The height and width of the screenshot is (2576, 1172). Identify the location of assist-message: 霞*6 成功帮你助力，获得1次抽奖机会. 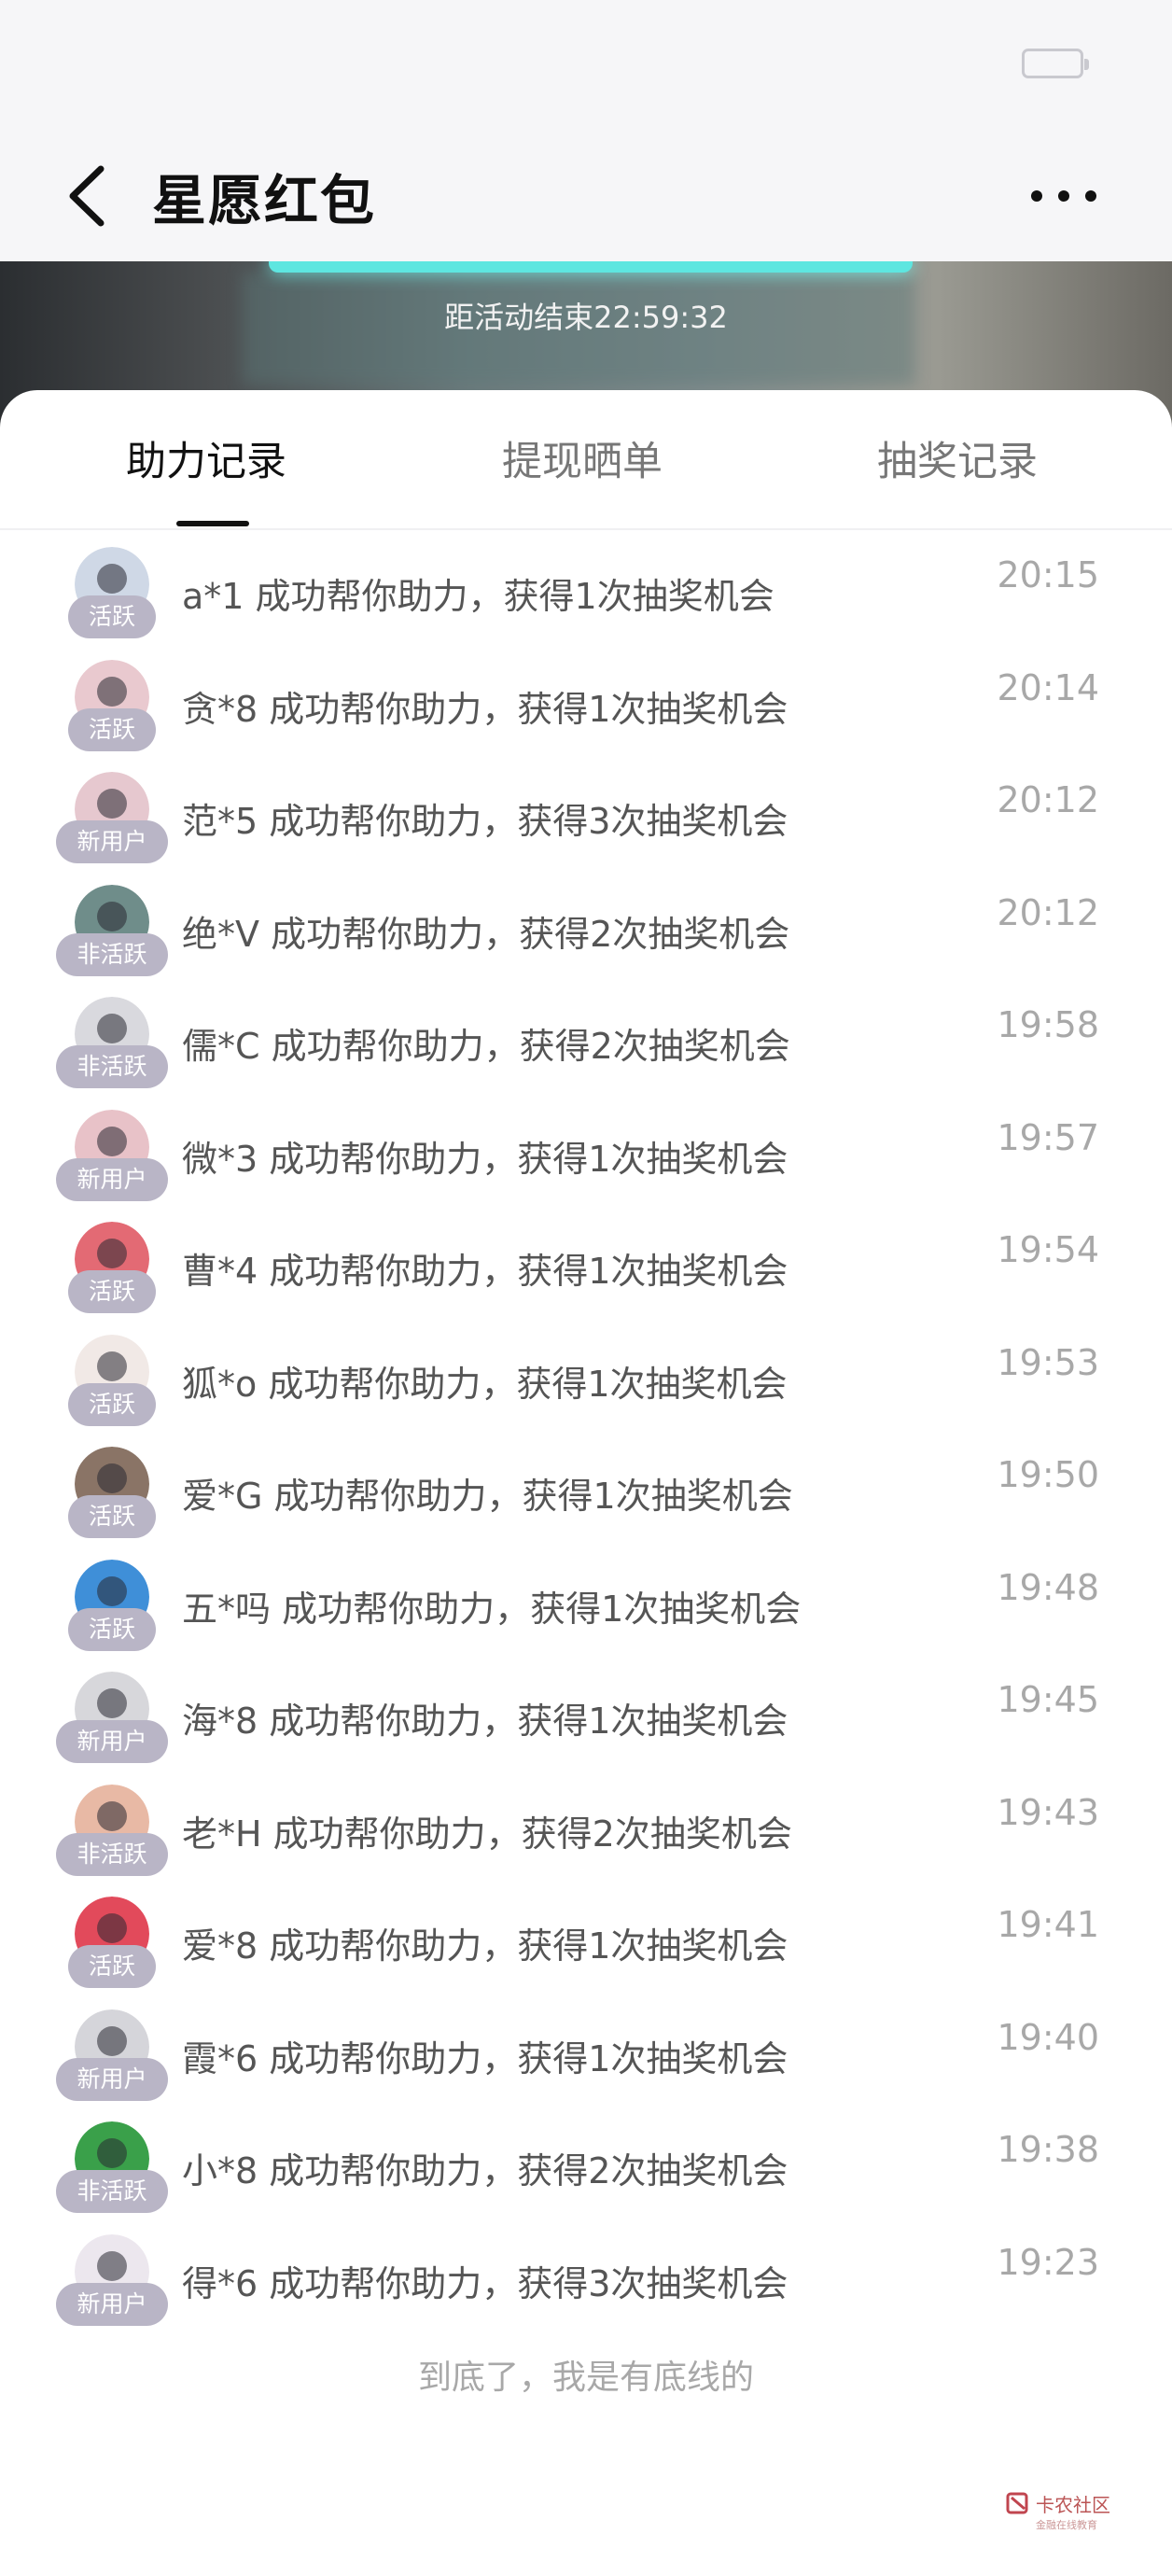
(485, 2058).